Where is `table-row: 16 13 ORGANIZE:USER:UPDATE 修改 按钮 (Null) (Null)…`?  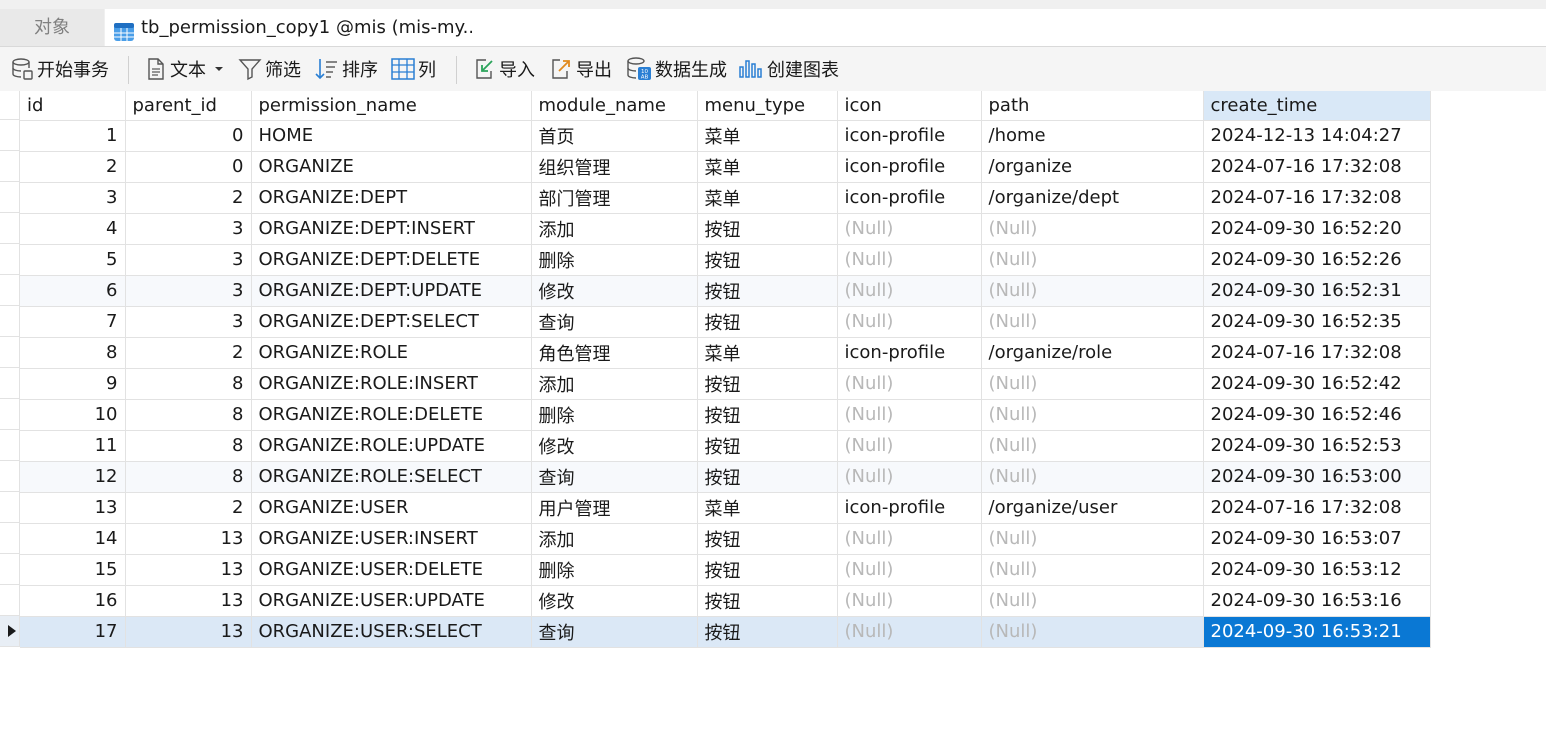 table-row: 16 13 ORGANIZE:USER:UPDATE 修改 按钮 (Null) (Null)… is located at coordinates (725, 601).